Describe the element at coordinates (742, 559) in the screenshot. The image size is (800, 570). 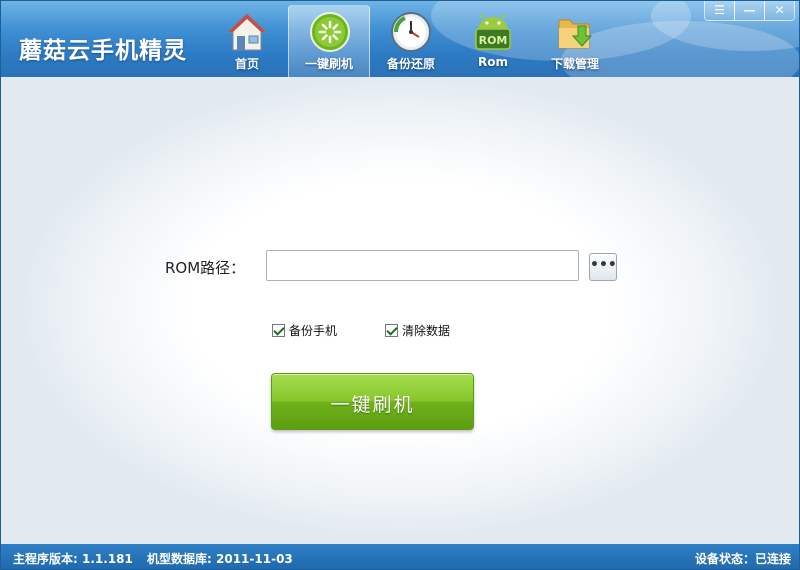
I see `device-status-text: 设备状态：已连接` at that location.